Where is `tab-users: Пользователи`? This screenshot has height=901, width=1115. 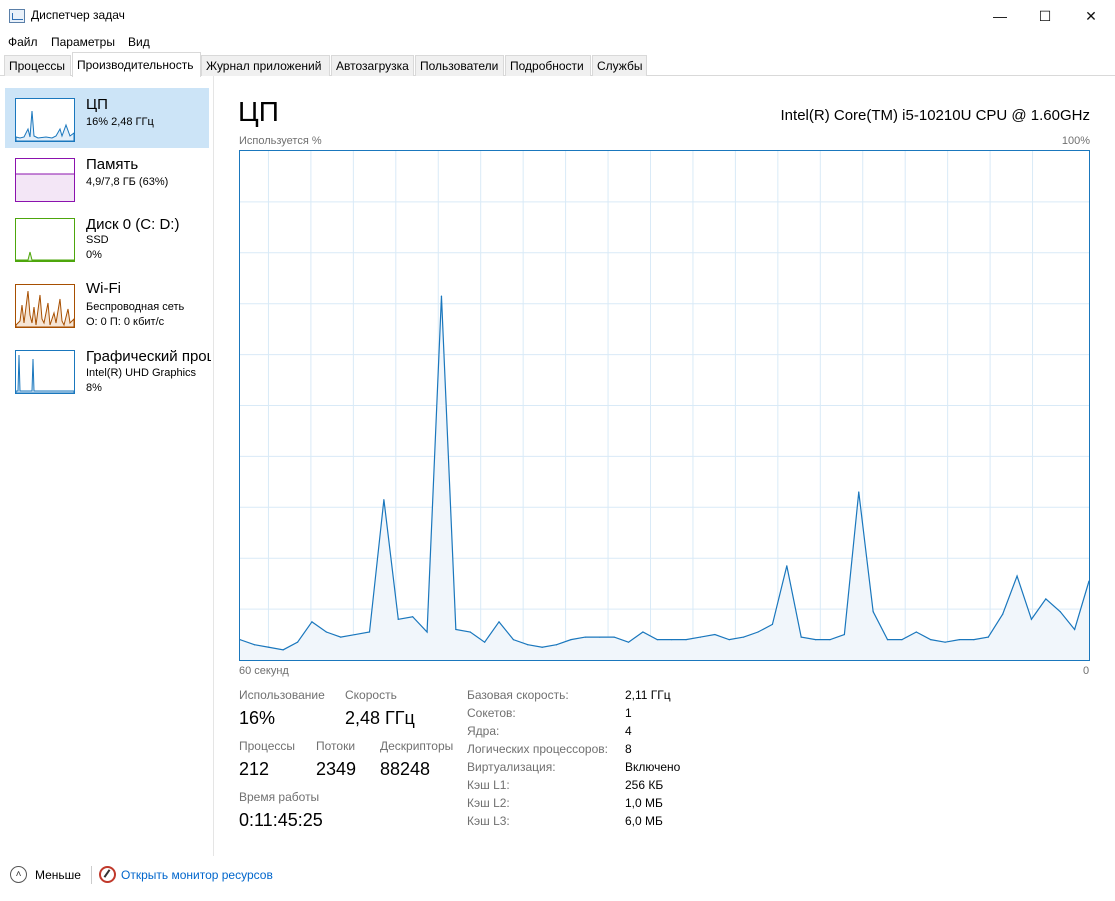 tab-users: Пользователи is located at coordinates (459, 65).